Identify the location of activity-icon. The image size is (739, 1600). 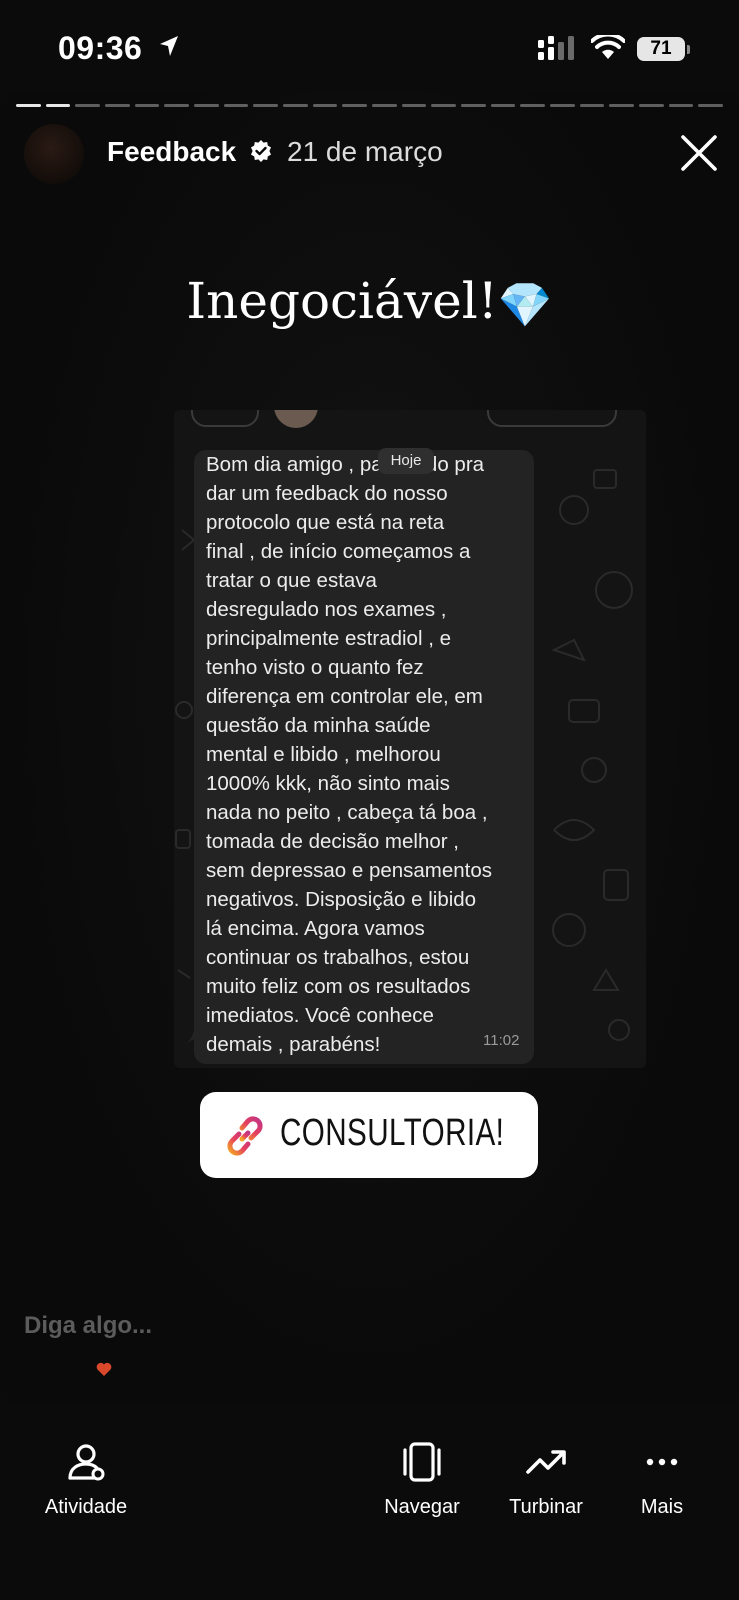
(86, 1462).